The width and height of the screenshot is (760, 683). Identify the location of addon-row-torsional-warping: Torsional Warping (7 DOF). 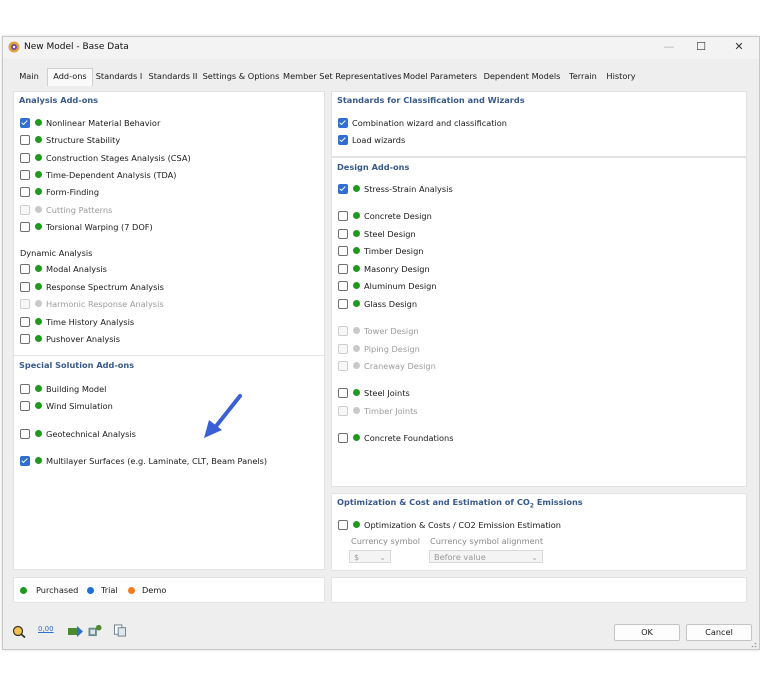
(165, 227).